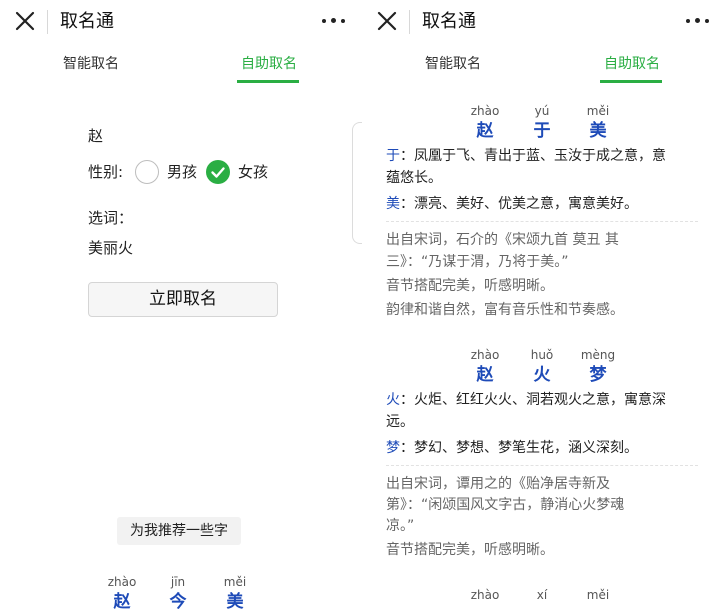 The width and height of the screenshot is (720, 610). I want to click on radio-girl-label: 女孩, so click(253, 172).